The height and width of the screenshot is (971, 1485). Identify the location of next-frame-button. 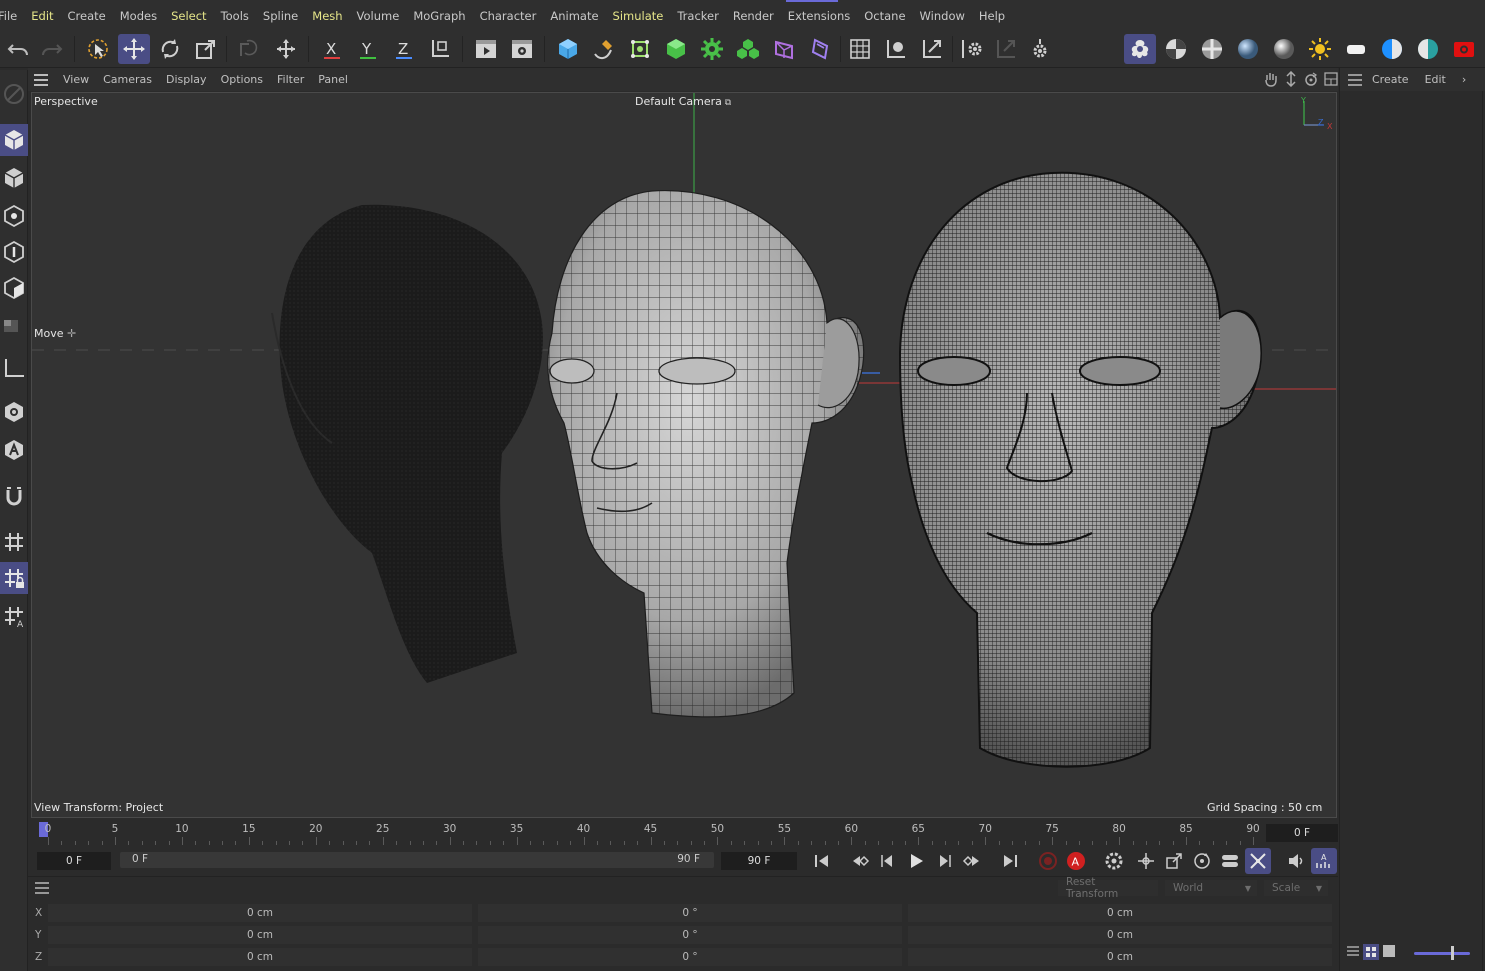
(944, 861).